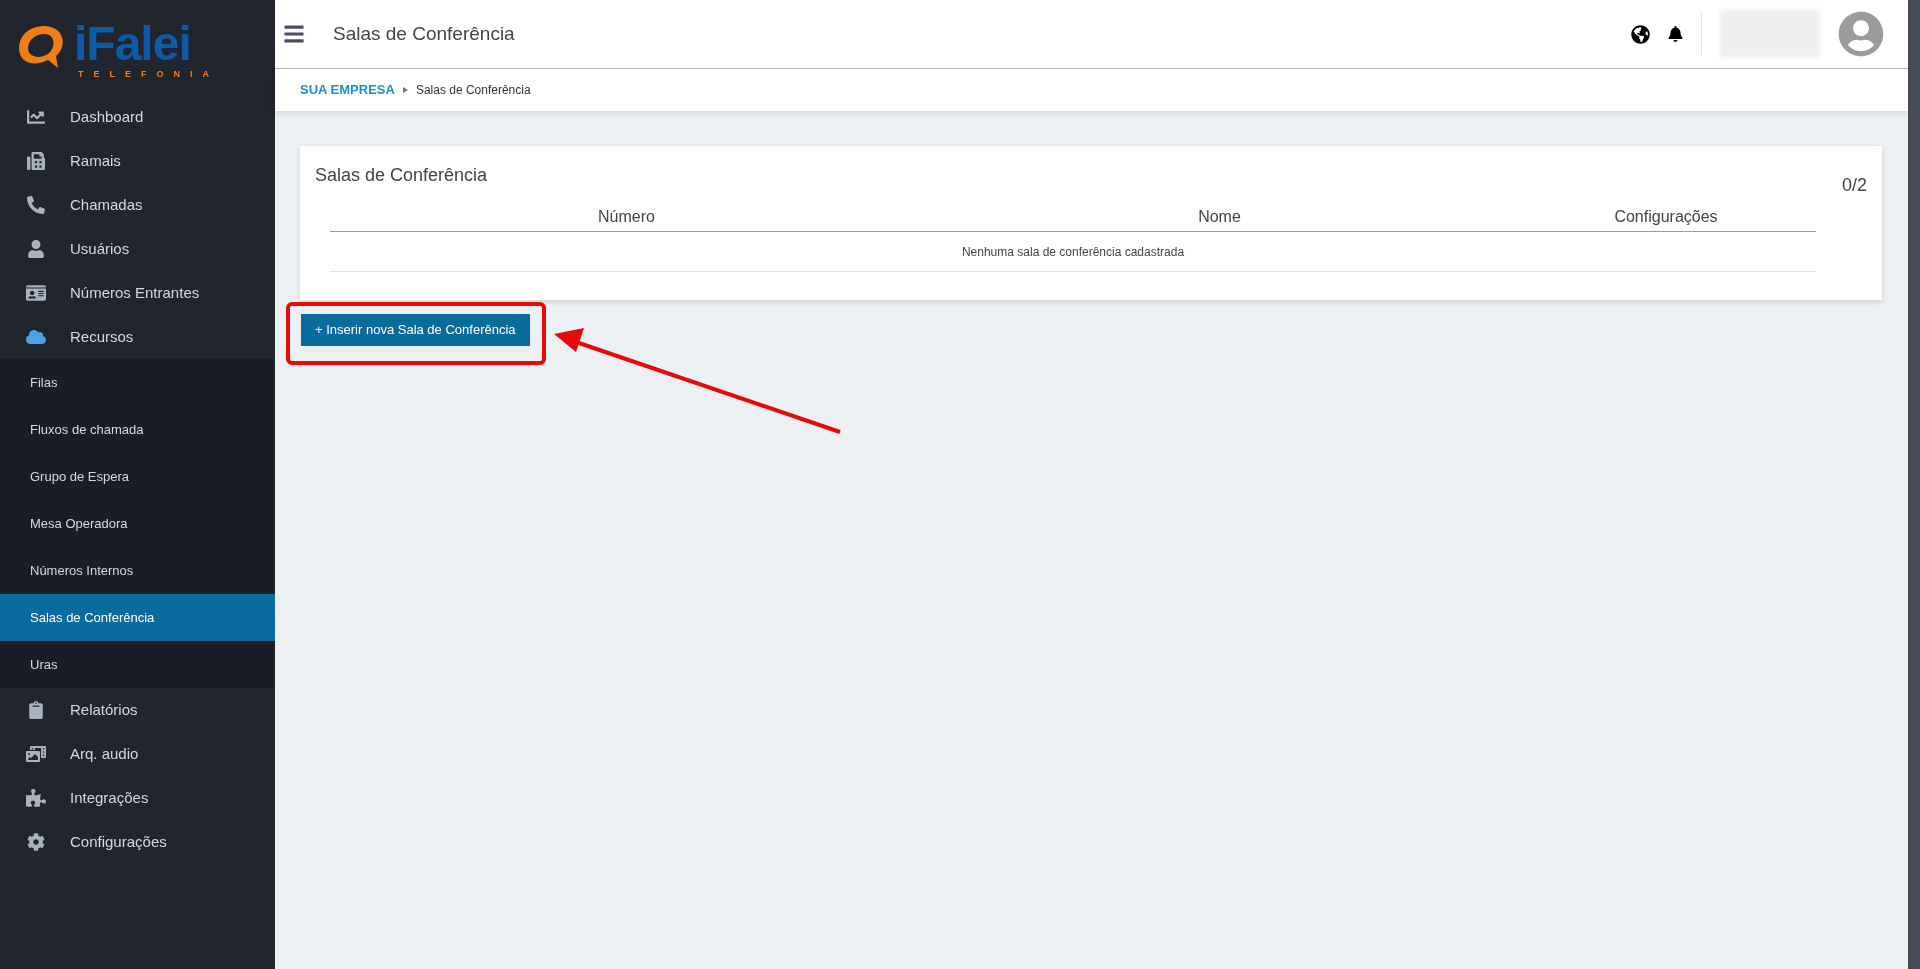  Describe the element at coordinates (133, 44) in the screenshot. I see `logo-wordmark: iFalei` at that location.